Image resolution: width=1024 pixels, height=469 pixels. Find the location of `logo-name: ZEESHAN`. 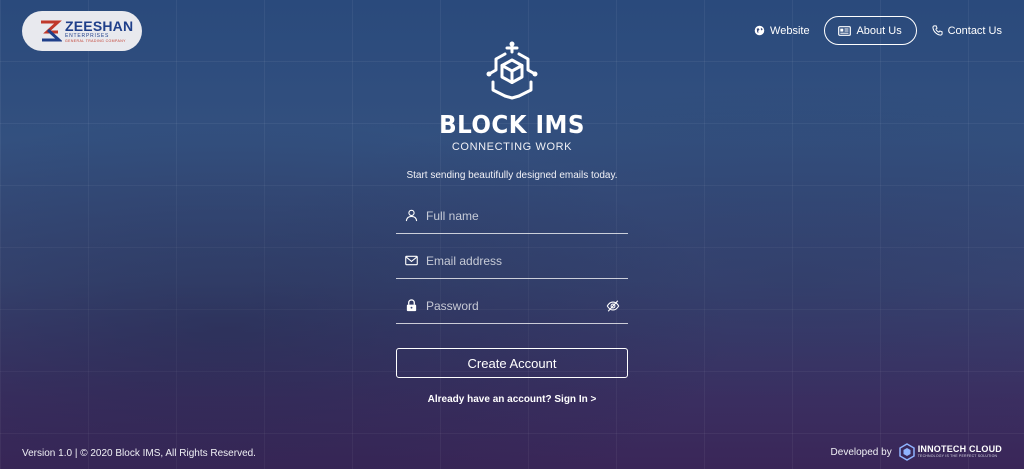

logo-name: ZEESHAN is located at coordinates (99, 25).